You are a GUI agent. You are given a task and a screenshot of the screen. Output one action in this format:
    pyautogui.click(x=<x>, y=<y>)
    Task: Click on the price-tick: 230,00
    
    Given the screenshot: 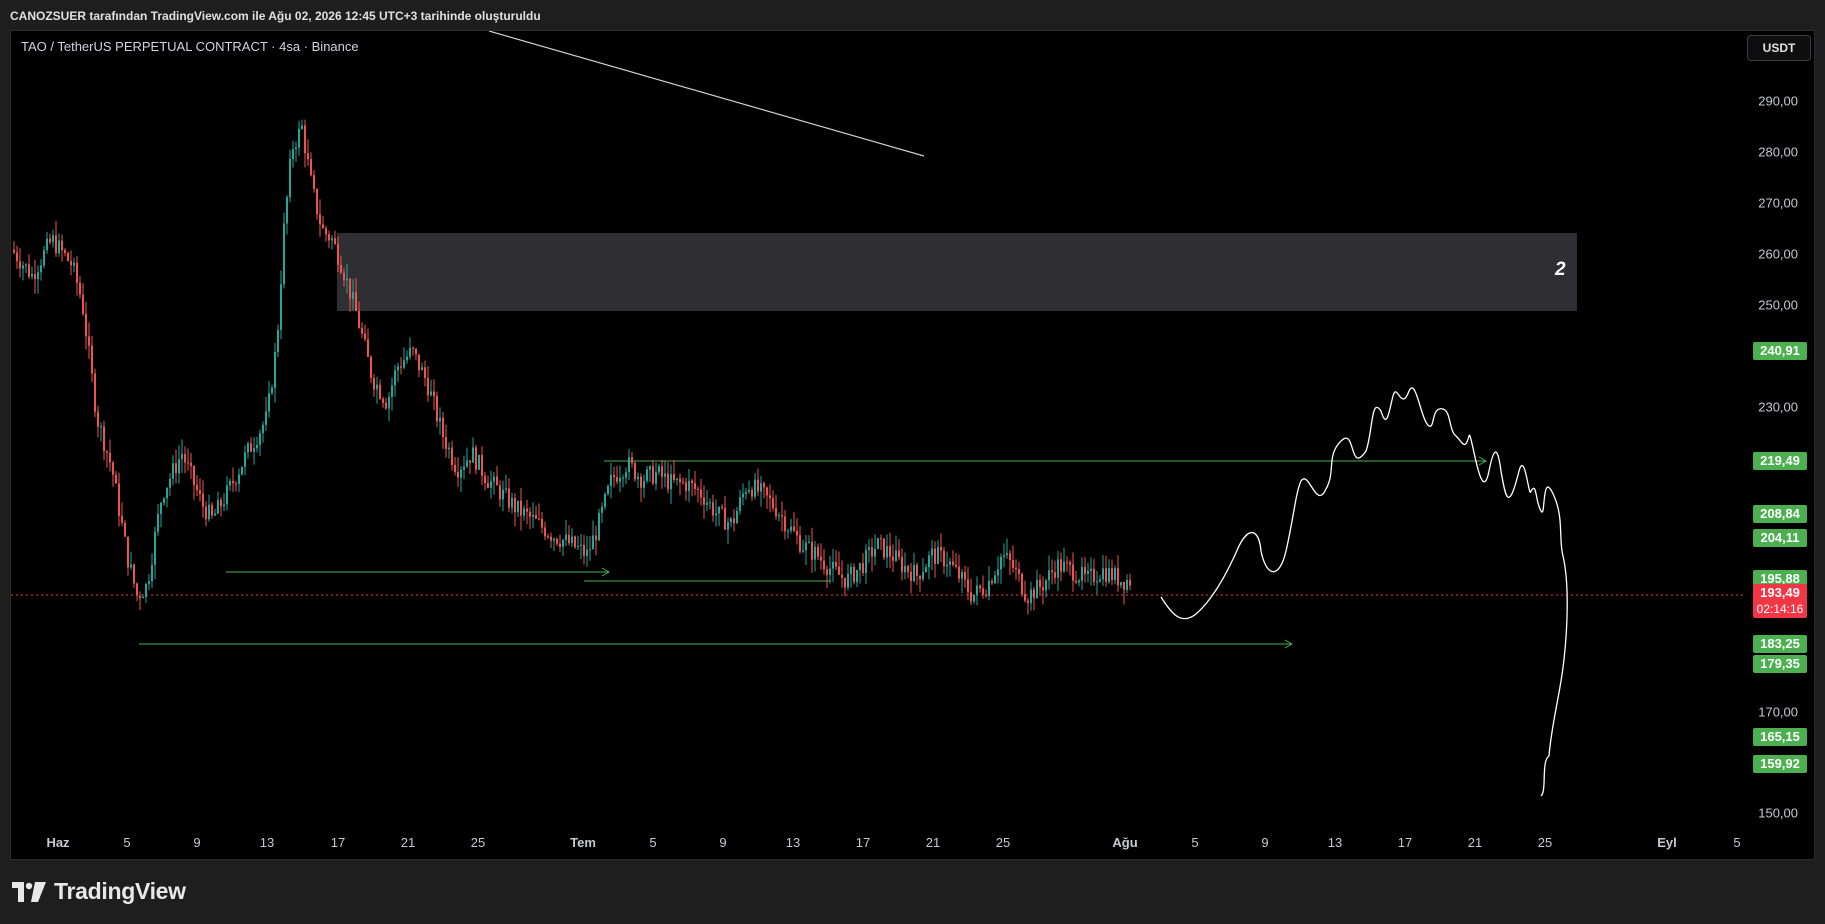 What is the action you would take?
    pyautogui.click(x=1778, y=407)
    